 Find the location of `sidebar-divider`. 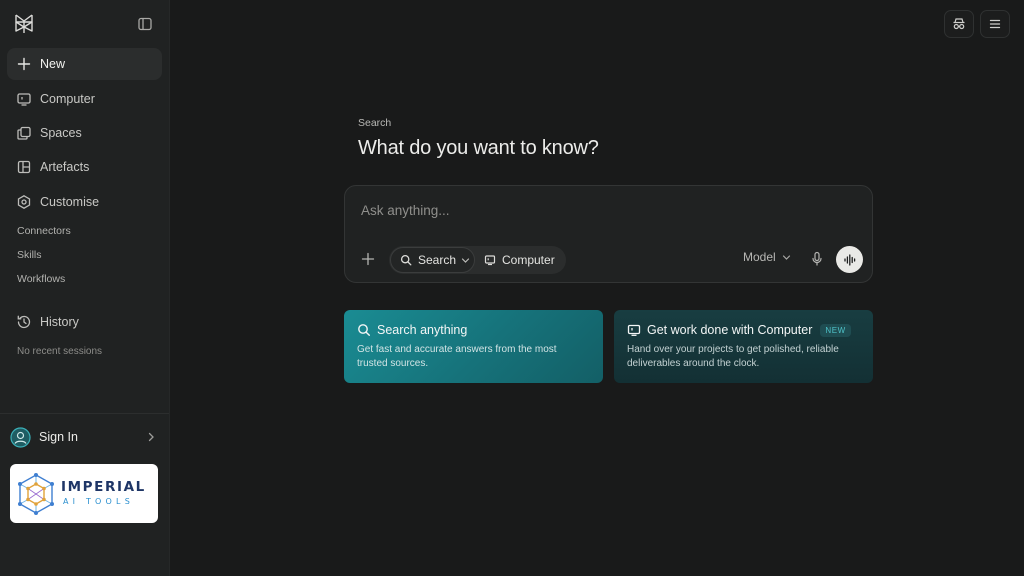

sidebar-divider is located at coordinates (84, 413).